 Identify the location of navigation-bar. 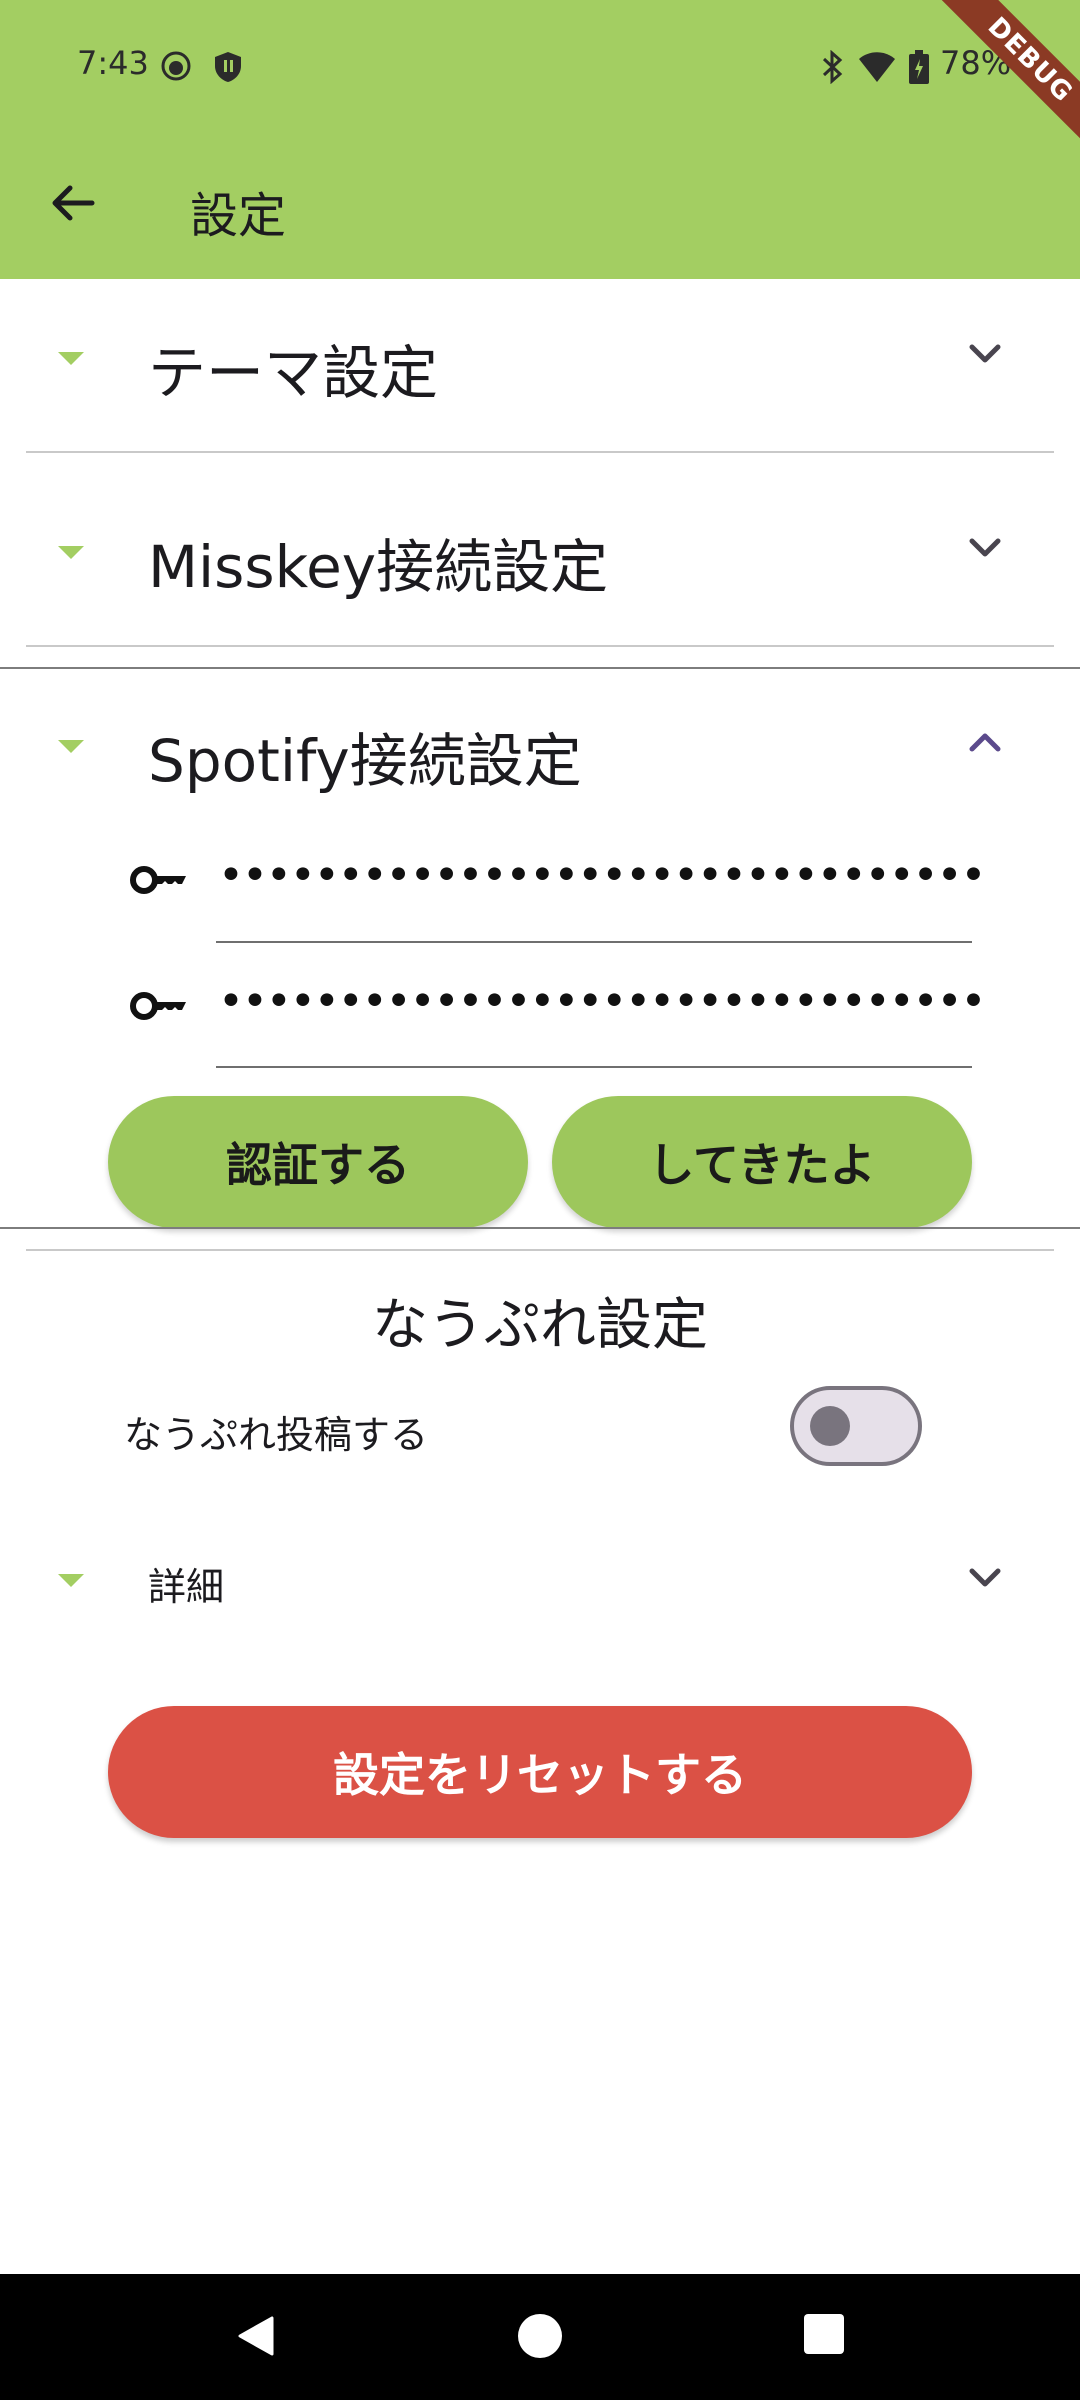
(540, 2337).